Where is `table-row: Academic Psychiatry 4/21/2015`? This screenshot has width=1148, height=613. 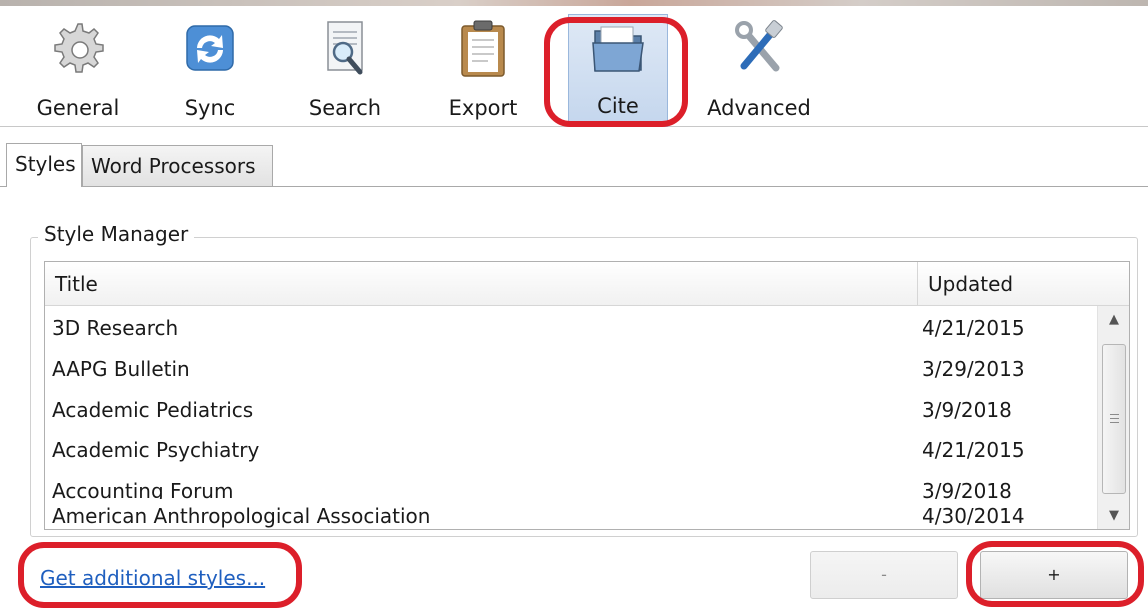
table-row: Academic Psychiatry 4/21/2015 is located at coordinates (571, 450).